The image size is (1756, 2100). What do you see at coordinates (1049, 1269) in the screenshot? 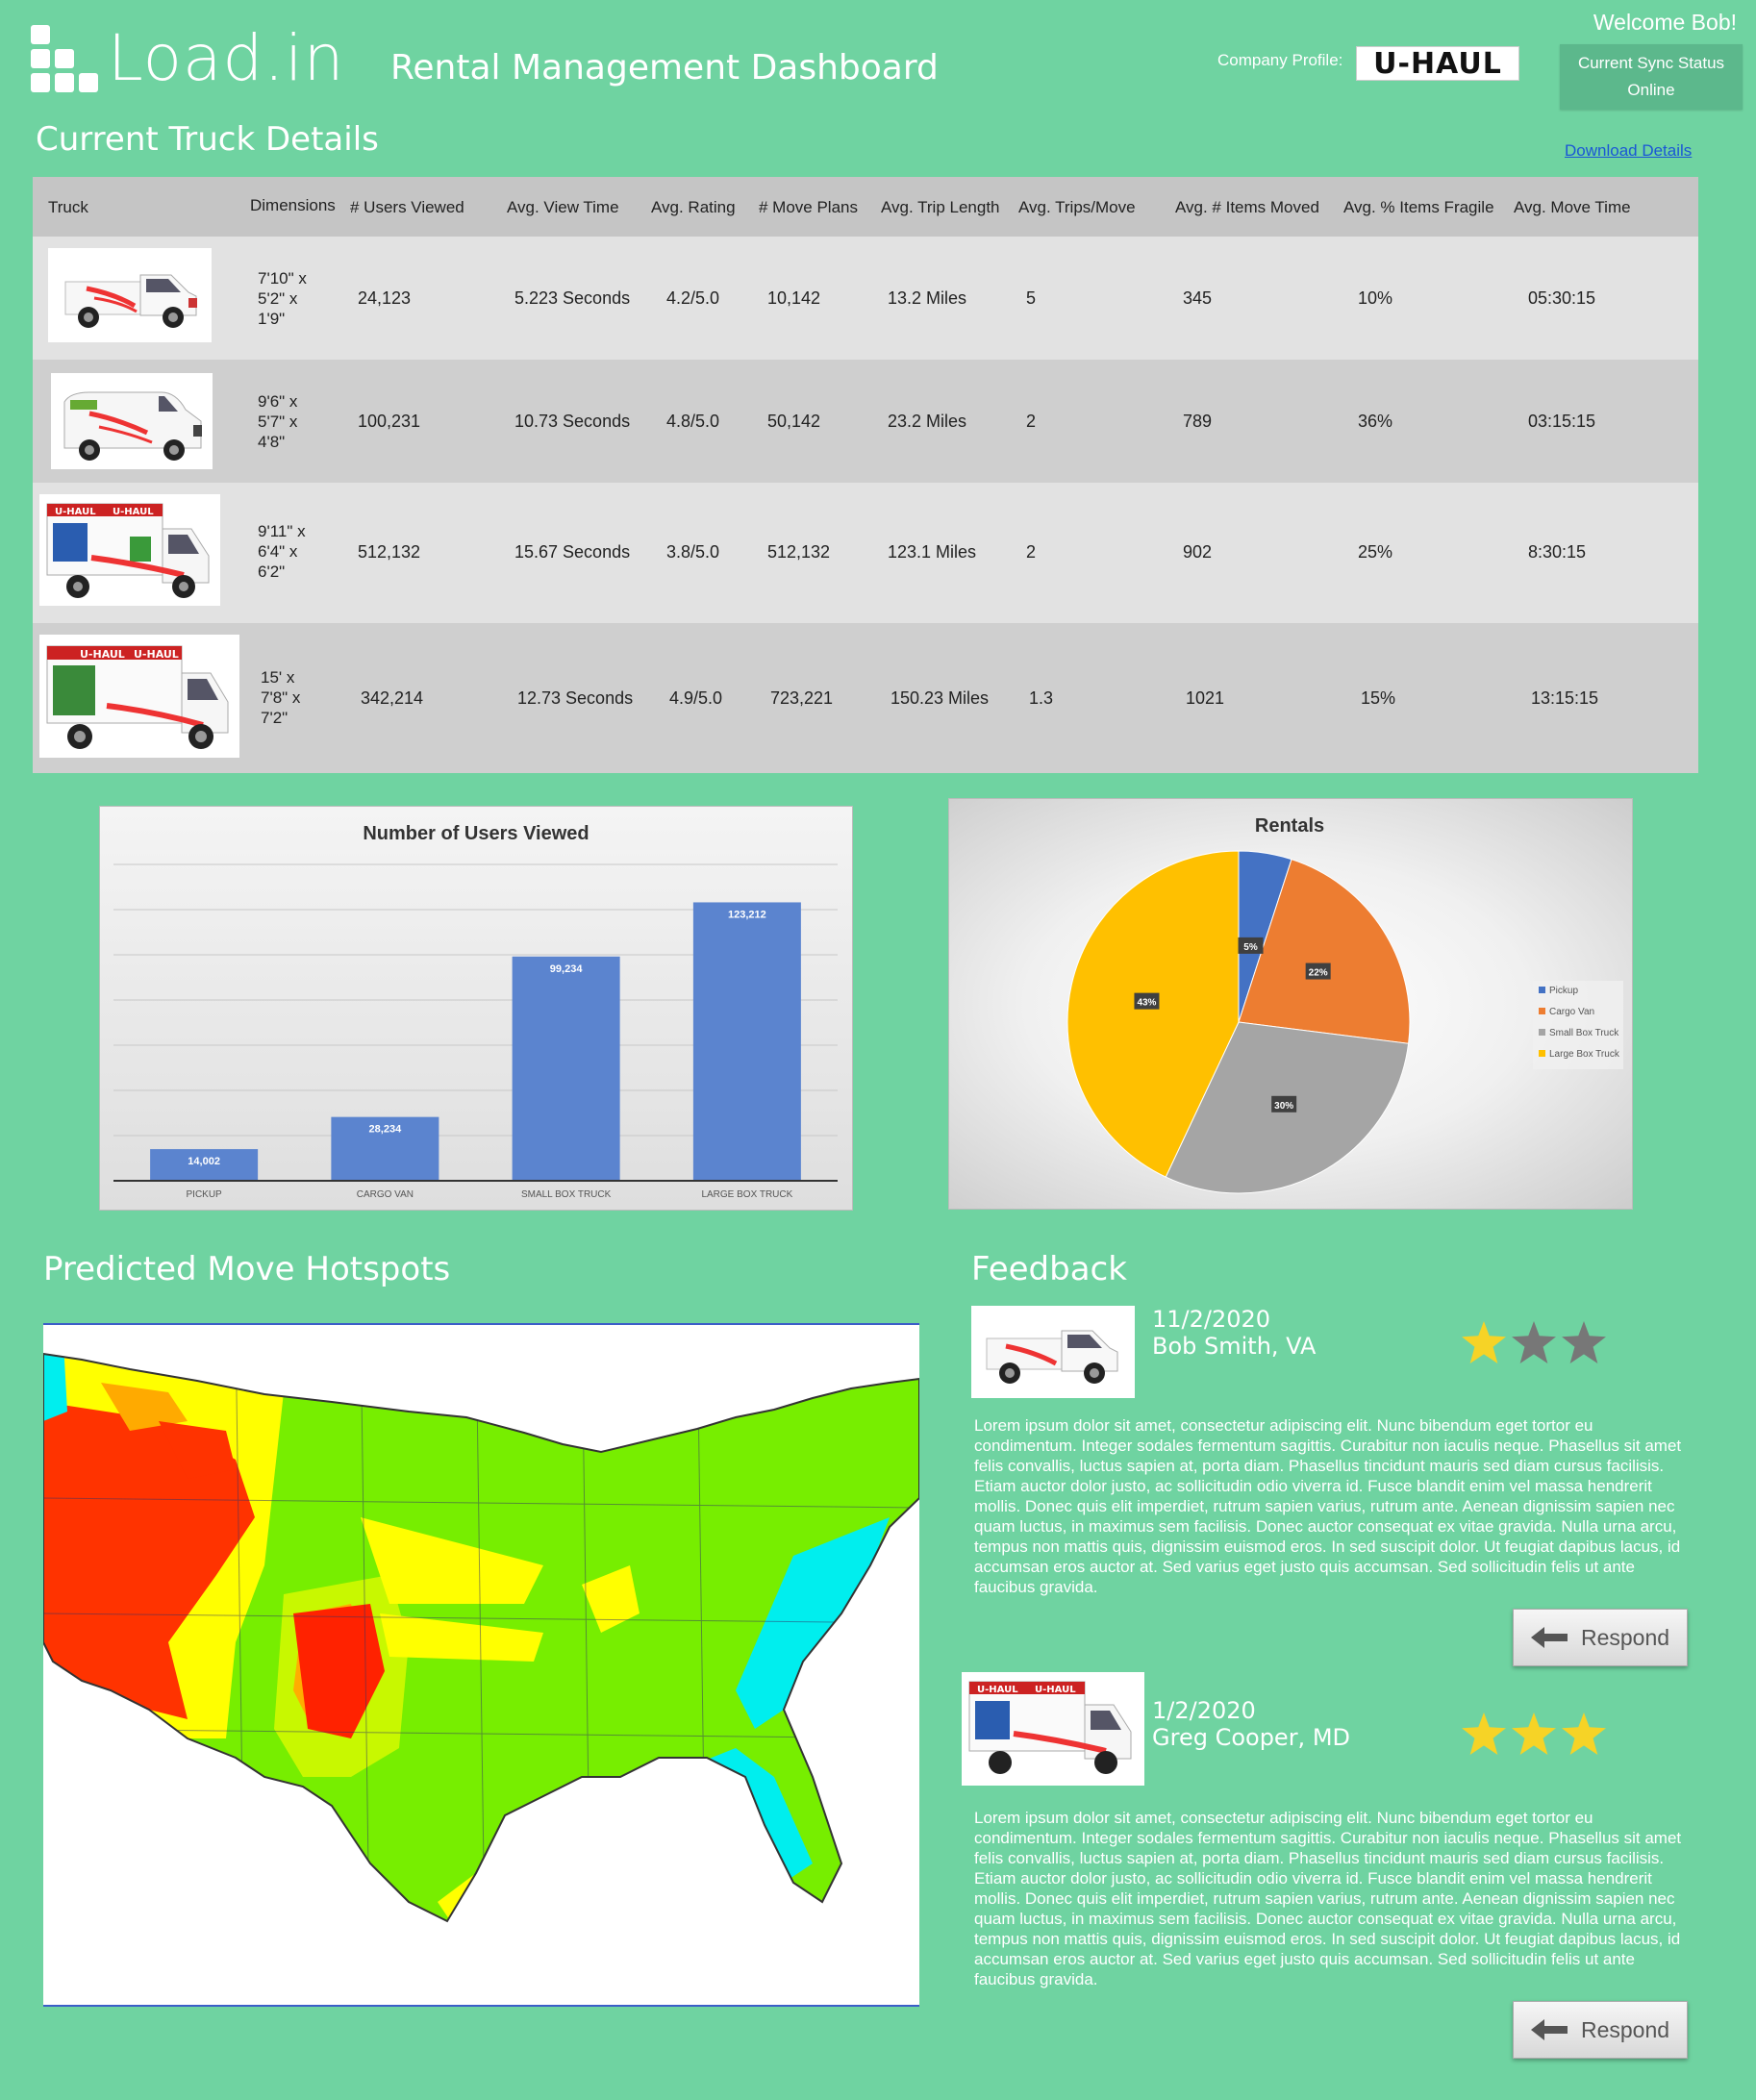
I see `feedback-title: Feedback` at bounding box center [1049, 1269].